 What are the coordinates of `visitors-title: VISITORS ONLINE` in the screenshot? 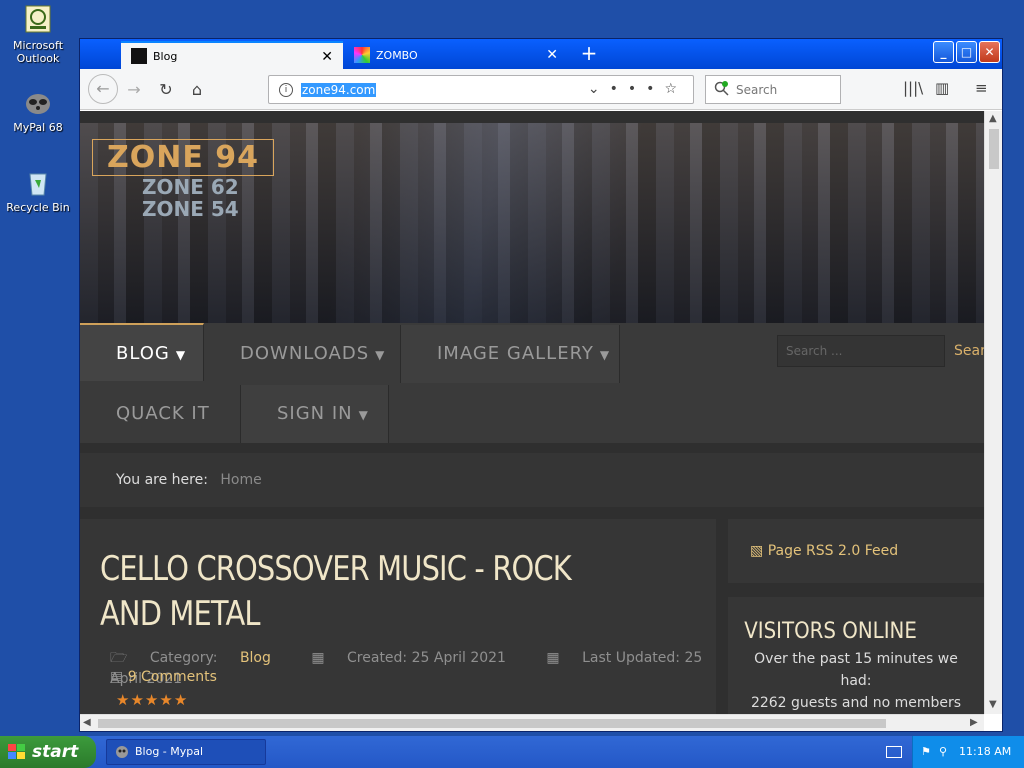 It's located at (830, 631).